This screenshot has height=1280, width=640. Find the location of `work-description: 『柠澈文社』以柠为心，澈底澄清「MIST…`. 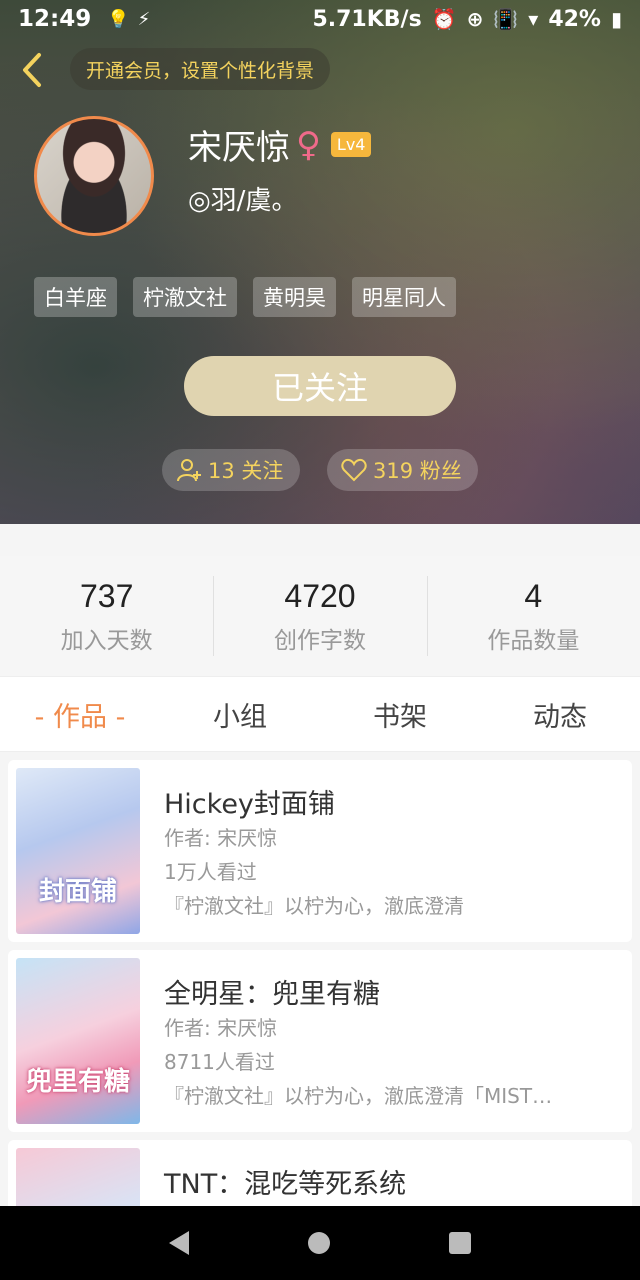

work-description: 『柠澈文社』以柠为心，澈底澄清「MIST… is located at coordinates (358, 1096).